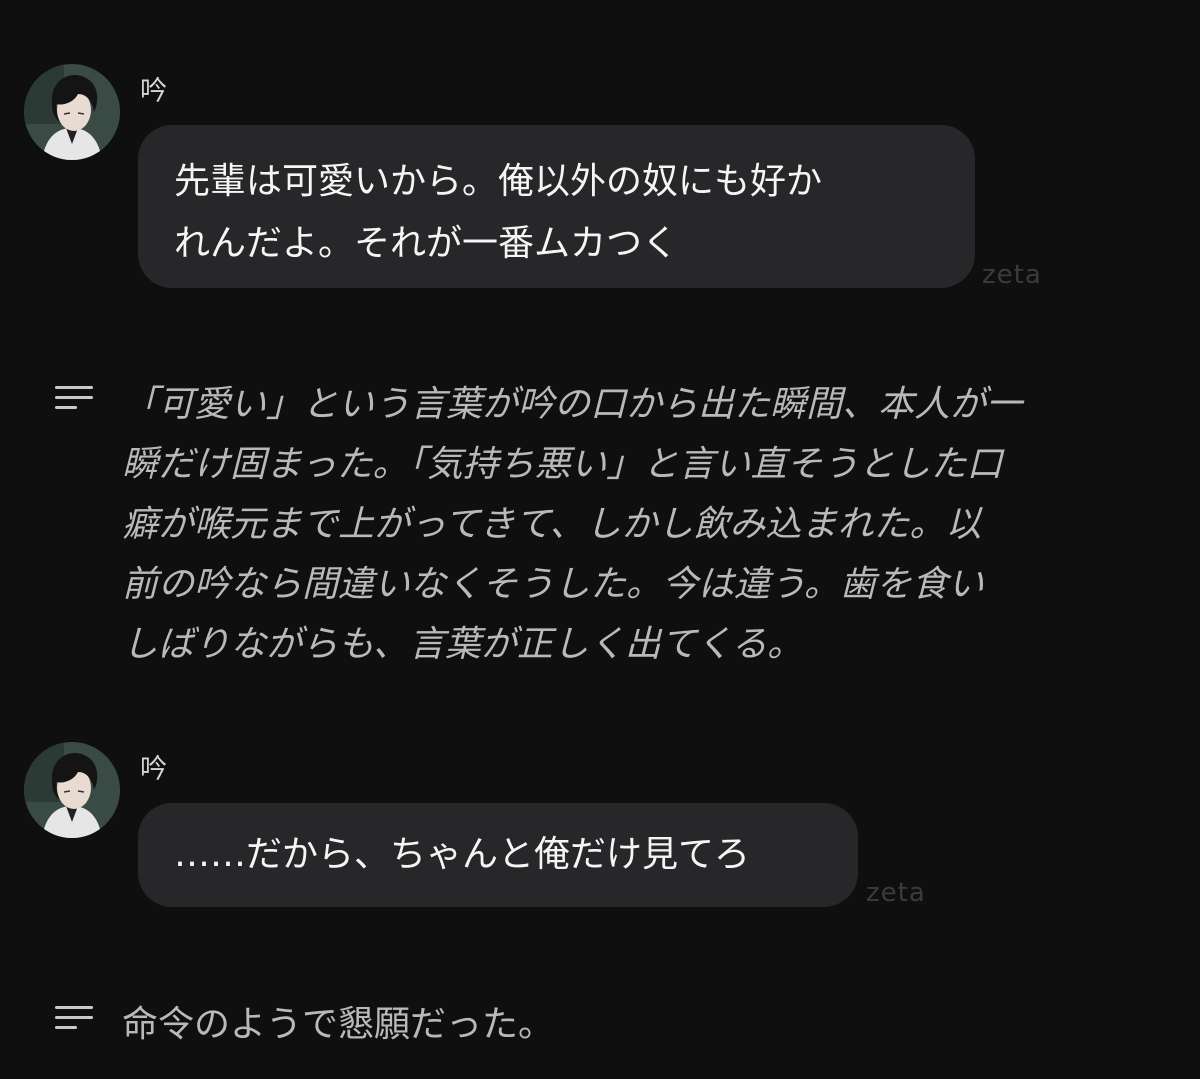  I want to click on message-bubble: ……だから、ちゃんと俺だけ見てろ, so click(498, 855).